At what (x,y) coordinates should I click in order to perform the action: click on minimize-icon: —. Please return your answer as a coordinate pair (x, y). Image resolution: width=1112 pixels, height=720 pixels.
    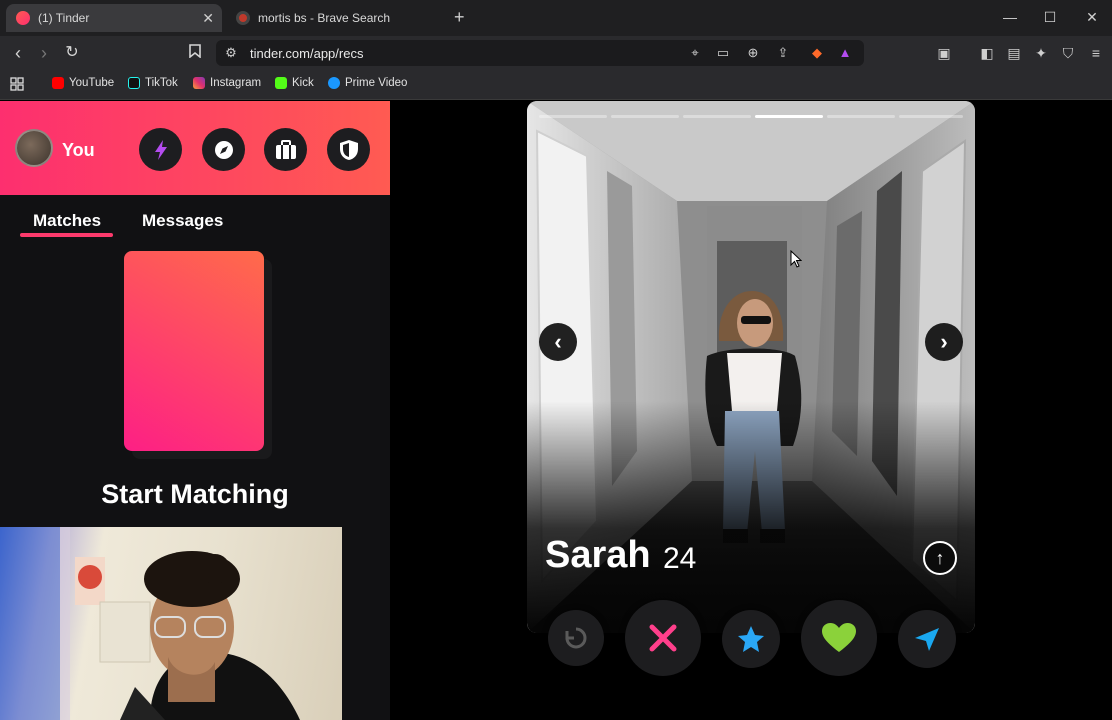
    Looking at the image, I should click on (1010, 17).